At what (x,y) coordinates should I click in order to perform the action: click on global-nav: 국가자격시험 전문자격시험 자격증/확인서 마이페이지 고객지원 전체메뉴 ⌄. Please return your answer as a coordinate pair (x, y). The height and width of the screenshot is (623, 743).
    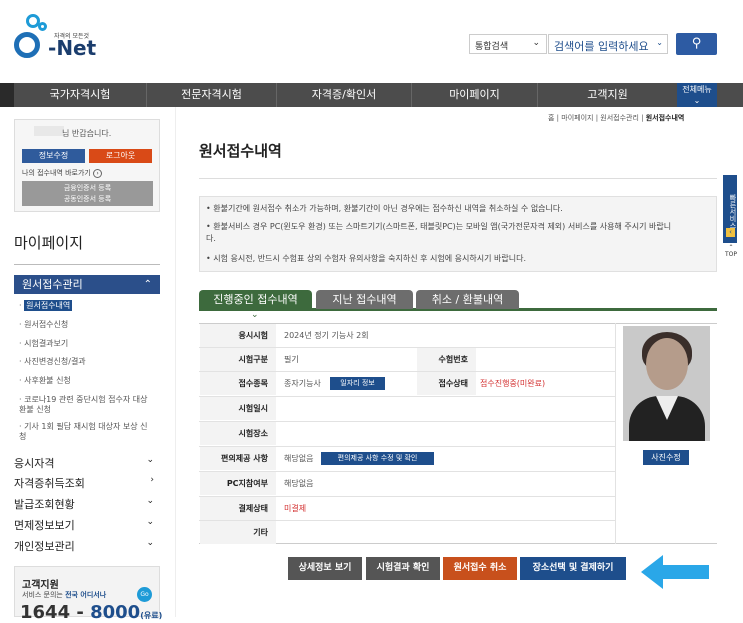
    Looking at the image, I should click on (371, 95).